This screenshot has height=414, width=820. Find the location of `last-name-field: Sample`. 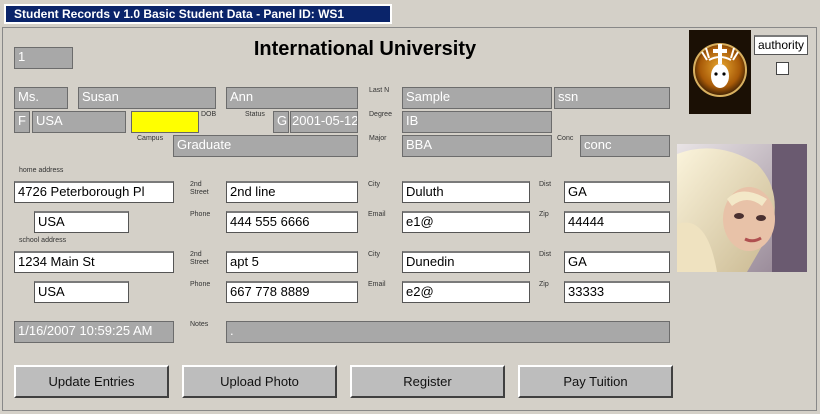

last-name-field: Sample is located at coordinates (477, 98).